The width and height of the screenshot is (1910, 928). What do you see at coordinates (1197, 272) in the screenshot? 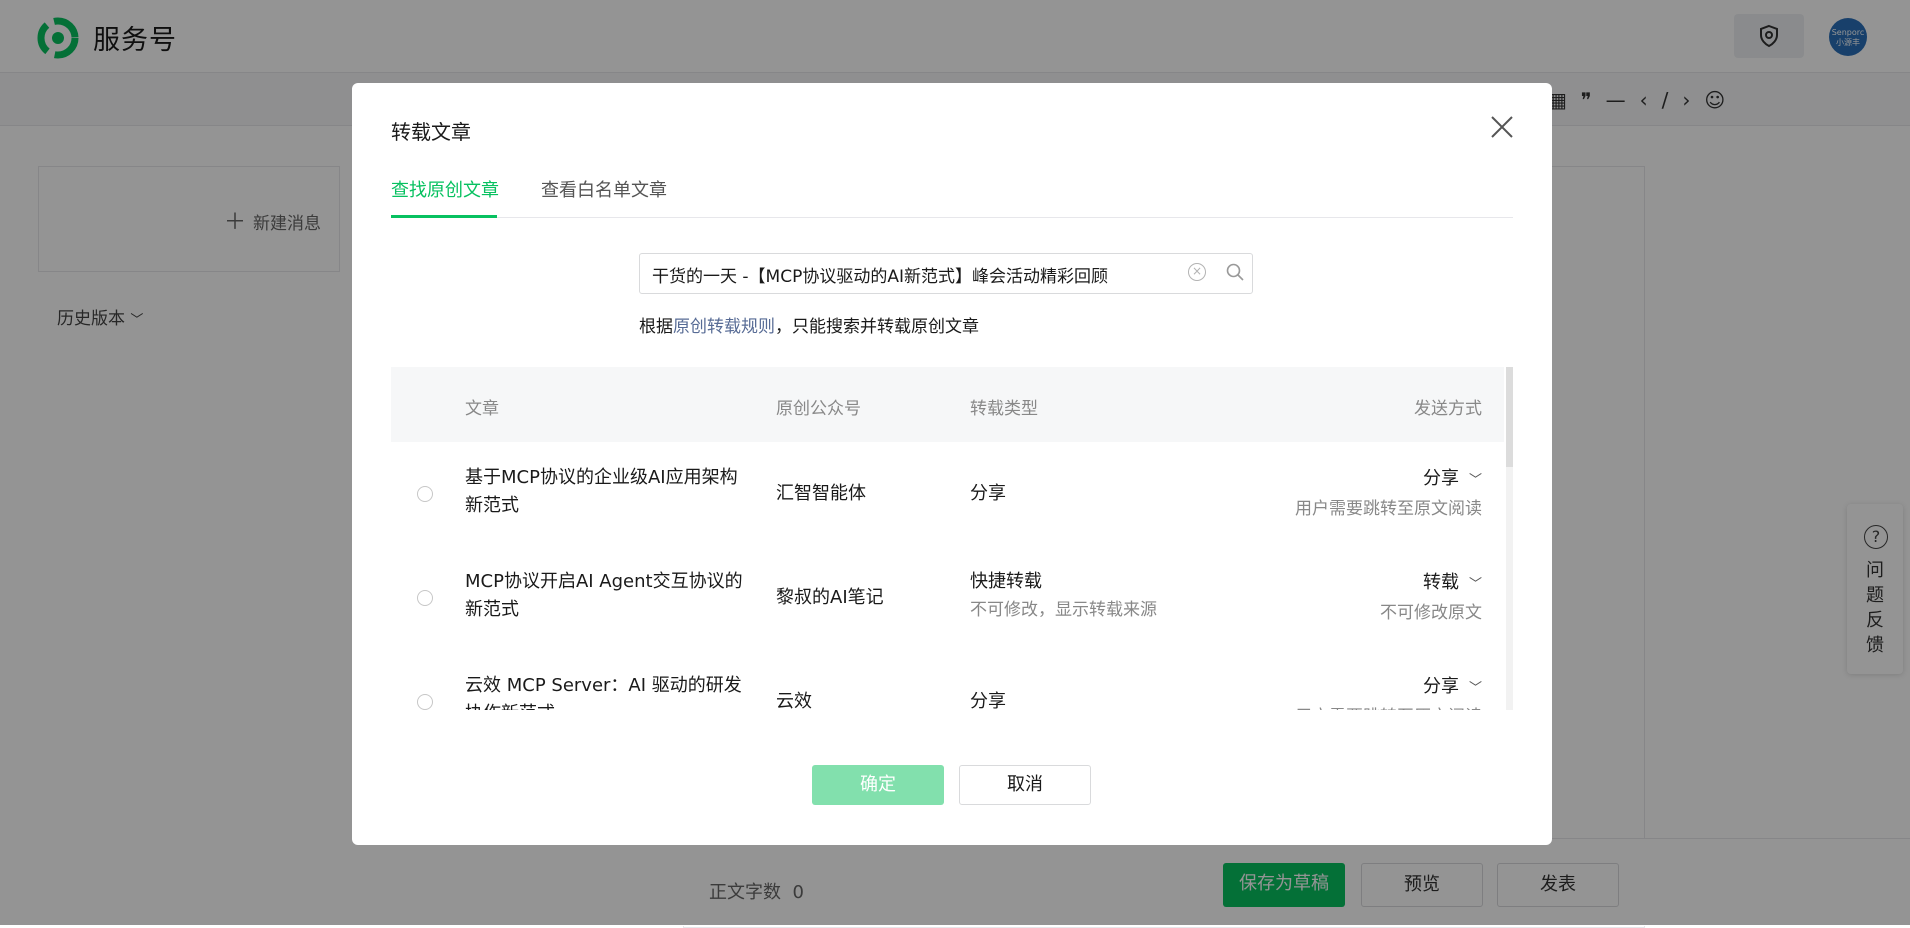
I see `clear-icon: ×` at bounding box center [1197, 272].